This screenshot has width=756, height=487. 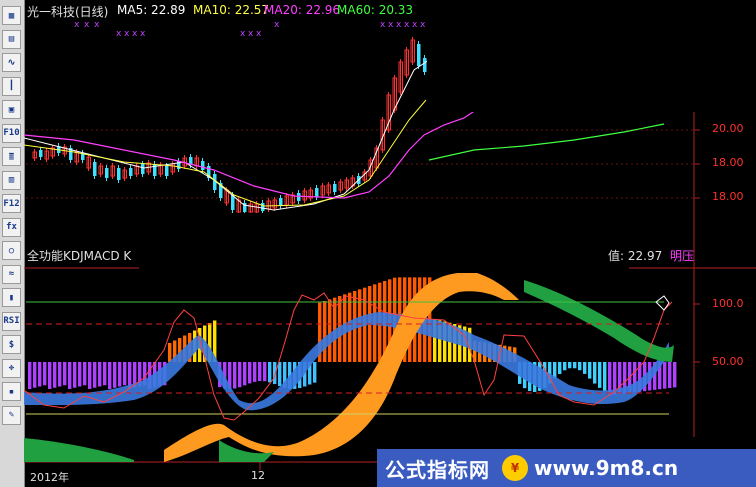 I want to click on stack-icon: ≣, so click(x=11, y=156).